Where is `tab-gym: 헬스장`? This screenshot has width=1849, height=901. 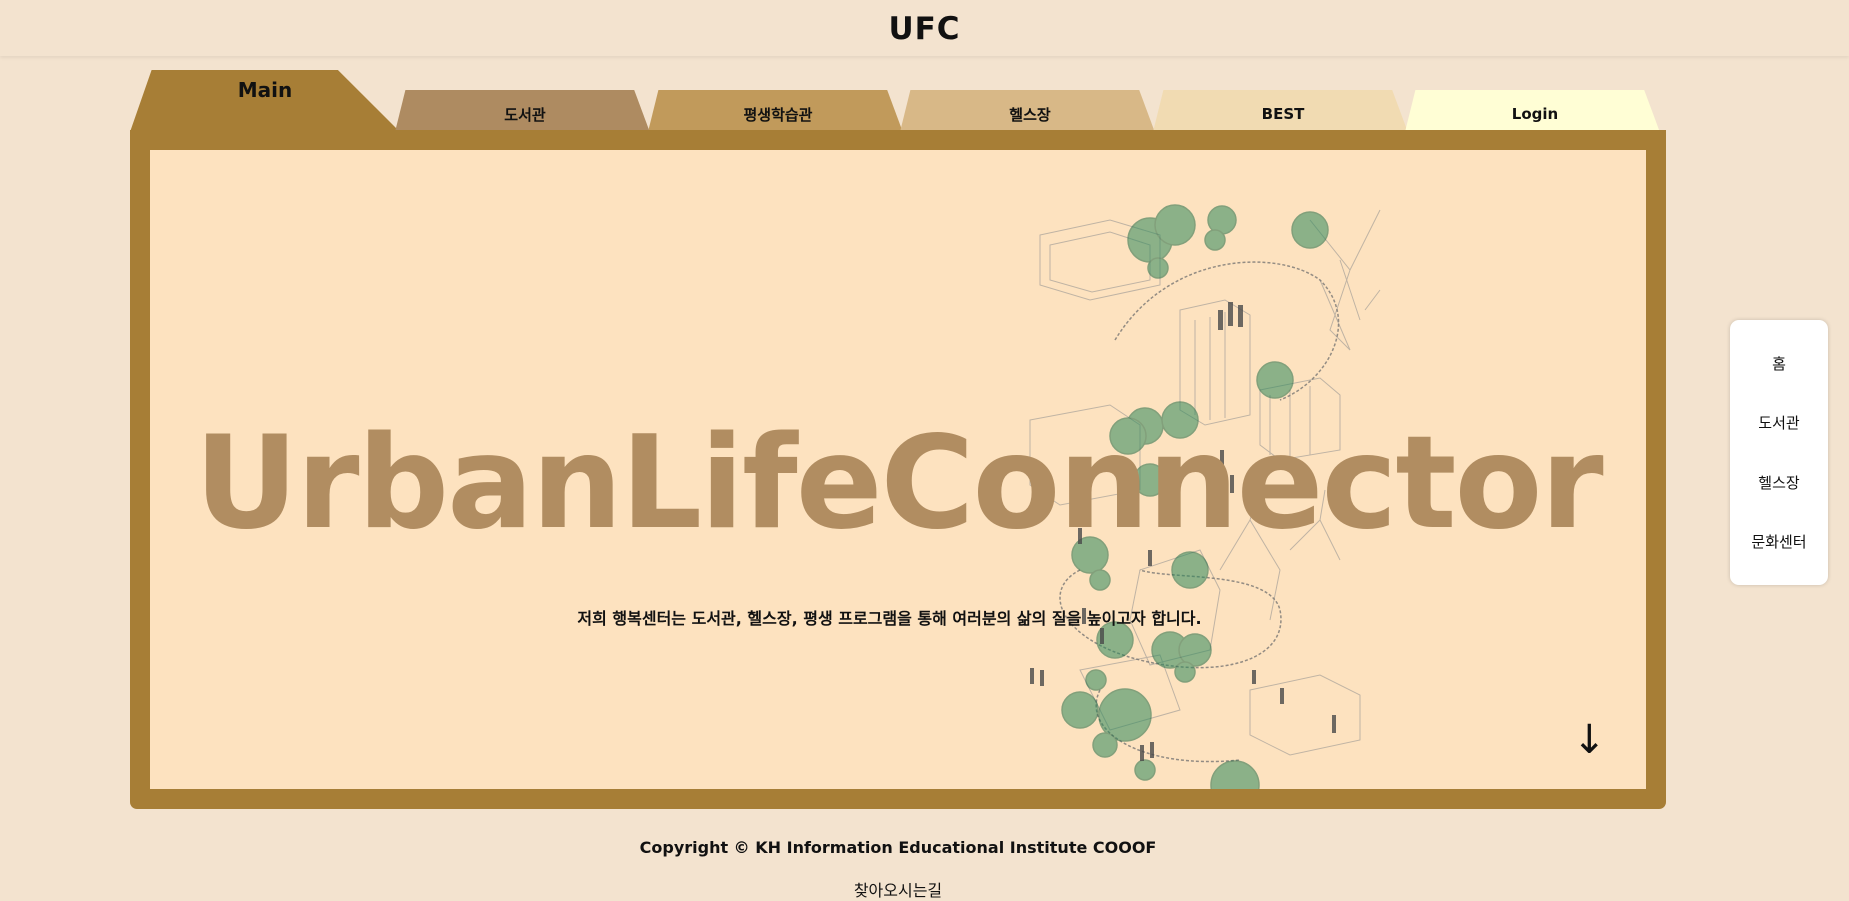 tab-gym: 헬스장 is located at coordinates (1027, 111).